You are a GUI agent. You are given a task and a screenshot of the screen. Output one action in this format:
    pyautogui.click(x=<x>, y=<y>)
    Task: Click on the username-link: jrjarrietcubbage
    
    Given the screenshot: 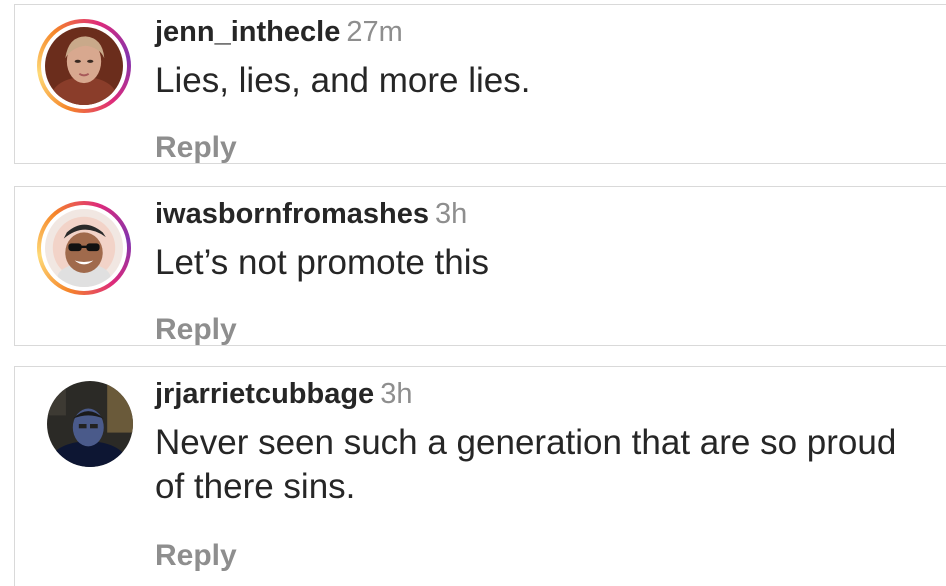 What is the action you would take?
    pyautogui.click(x=264, y=394)
    